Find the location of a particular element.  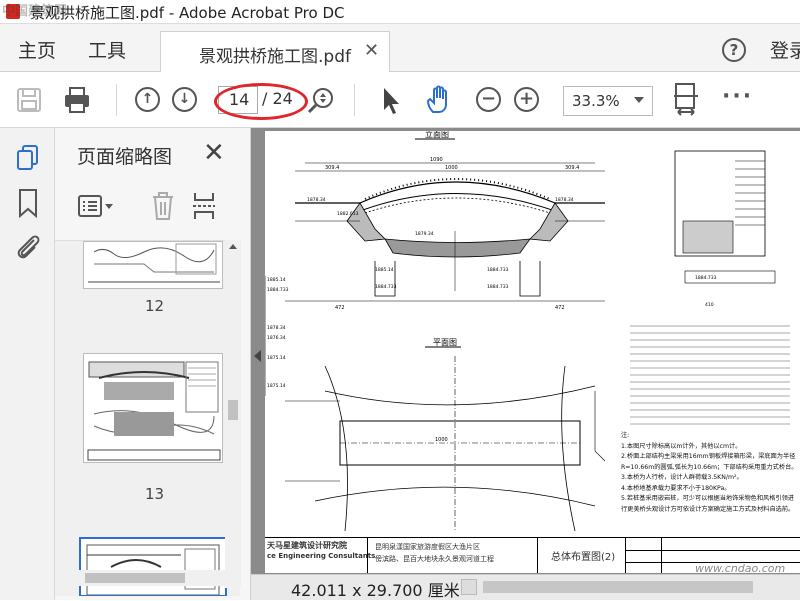

level-label: 1876.34 is located at coordinates (276, 338).